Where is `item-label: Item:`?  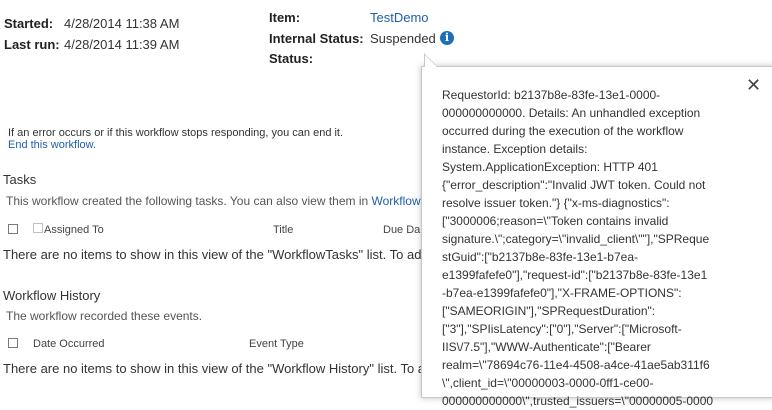
item-label: Item: is located at coordinates (285, 17).